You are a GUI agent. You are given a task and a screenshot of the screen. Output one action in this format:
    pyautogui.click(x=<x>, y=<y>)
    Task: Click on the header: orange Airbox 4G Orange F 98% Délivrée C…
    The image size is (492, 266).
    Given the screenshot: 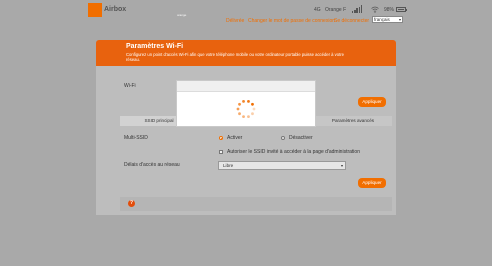 What is the action you would take?
    pyautogui.click(x=246, y=19)
    